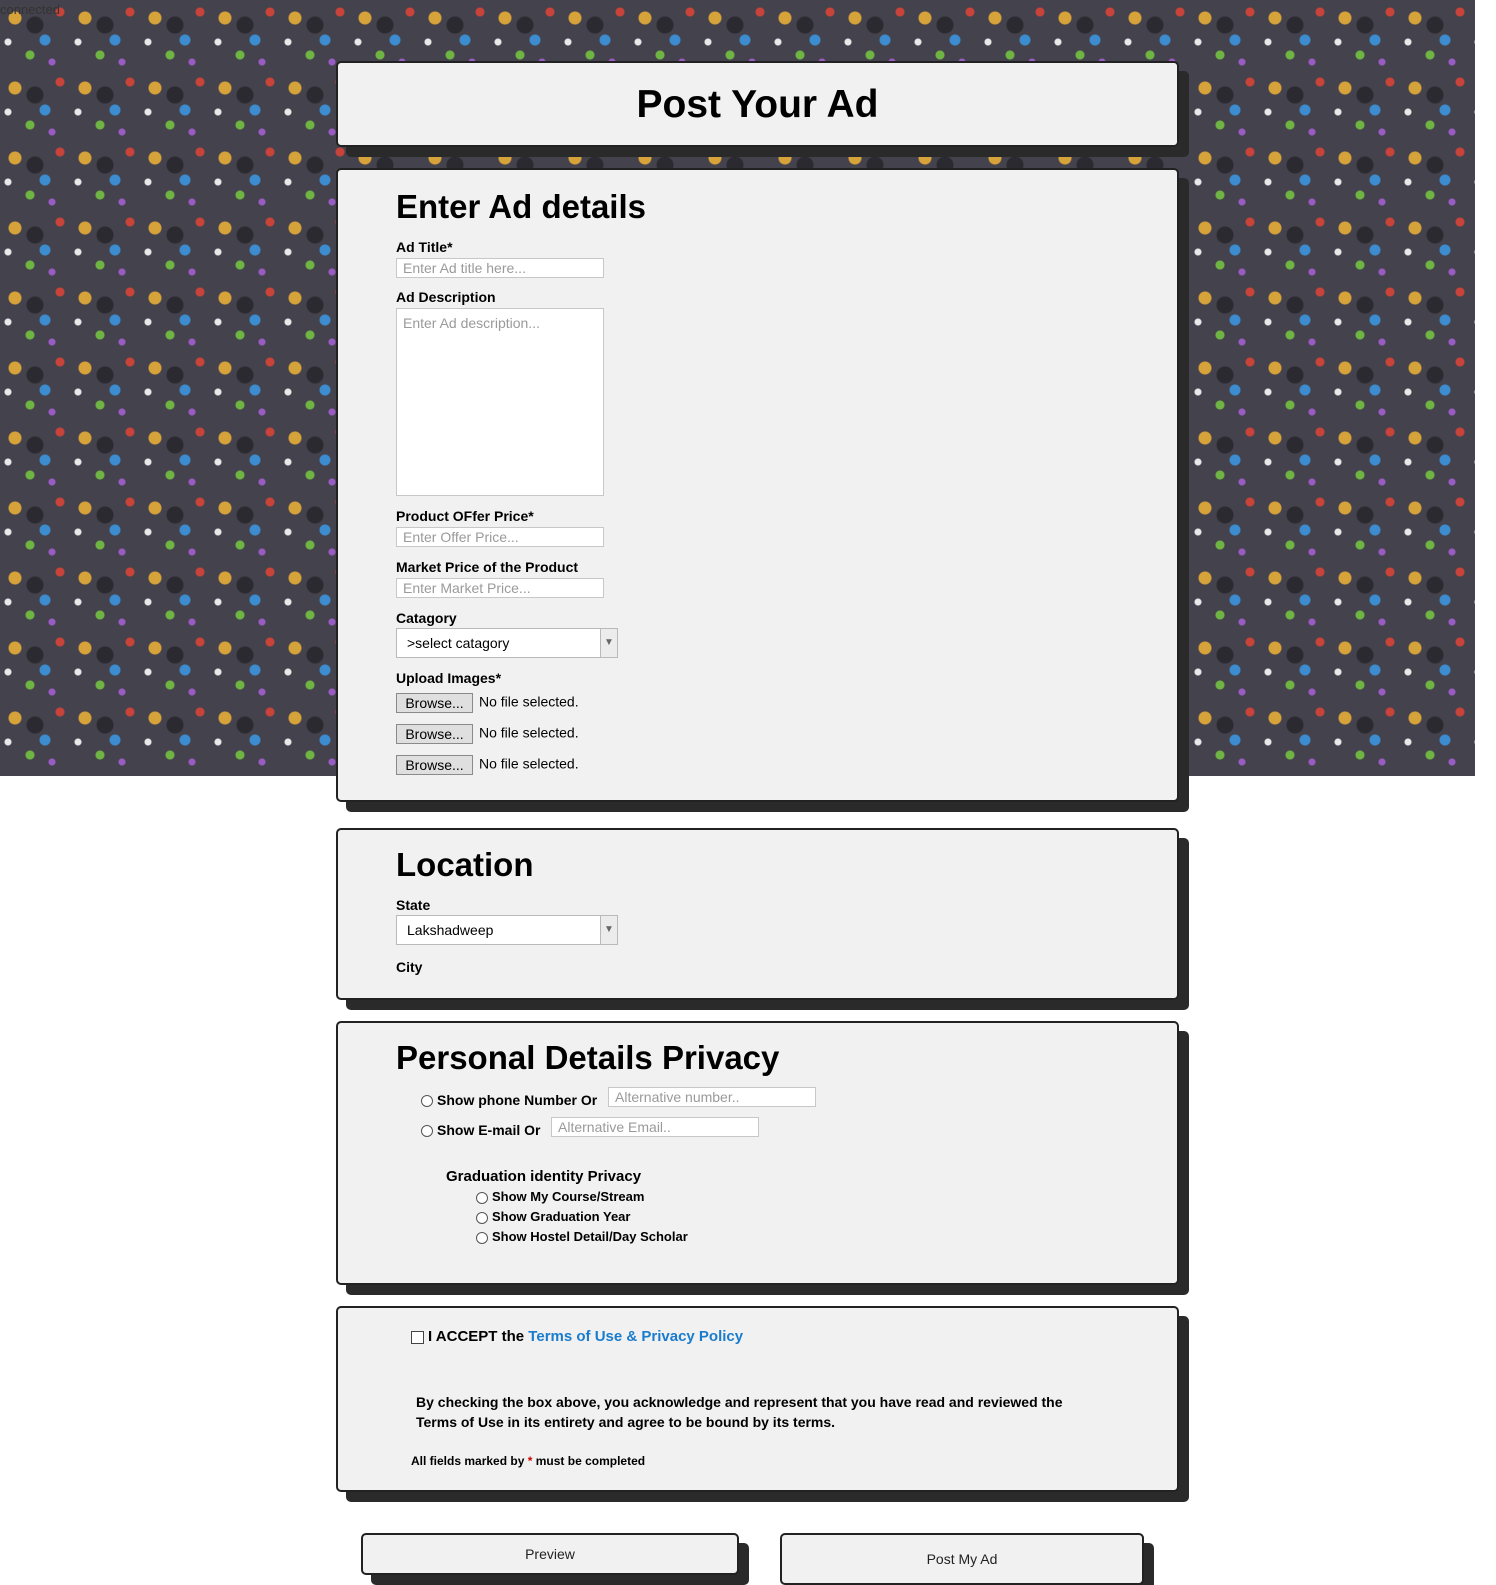  I want to click on state-selected-value: Lakshadweep, so click(450, 930).